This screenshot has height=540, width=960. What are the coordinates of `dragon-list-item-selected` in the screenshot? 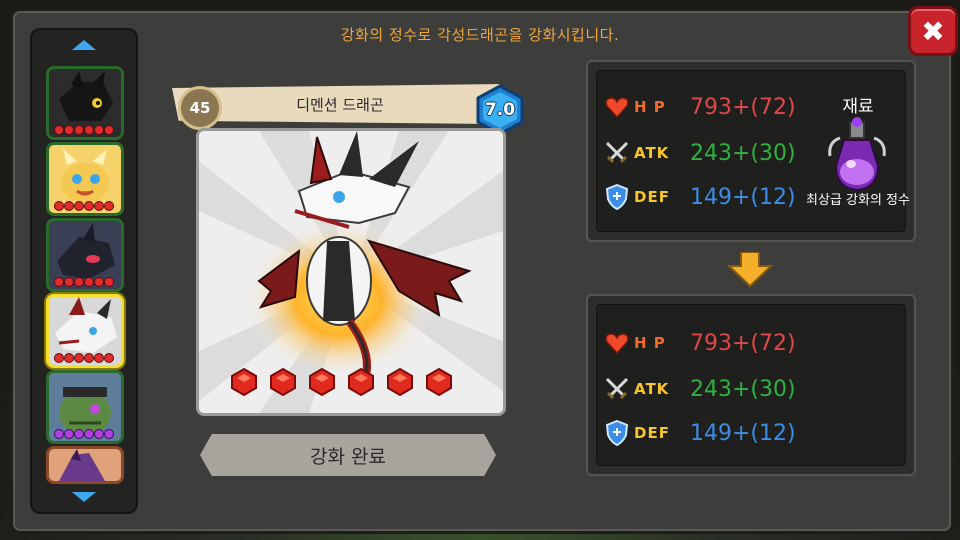 It's located at (85, 331).